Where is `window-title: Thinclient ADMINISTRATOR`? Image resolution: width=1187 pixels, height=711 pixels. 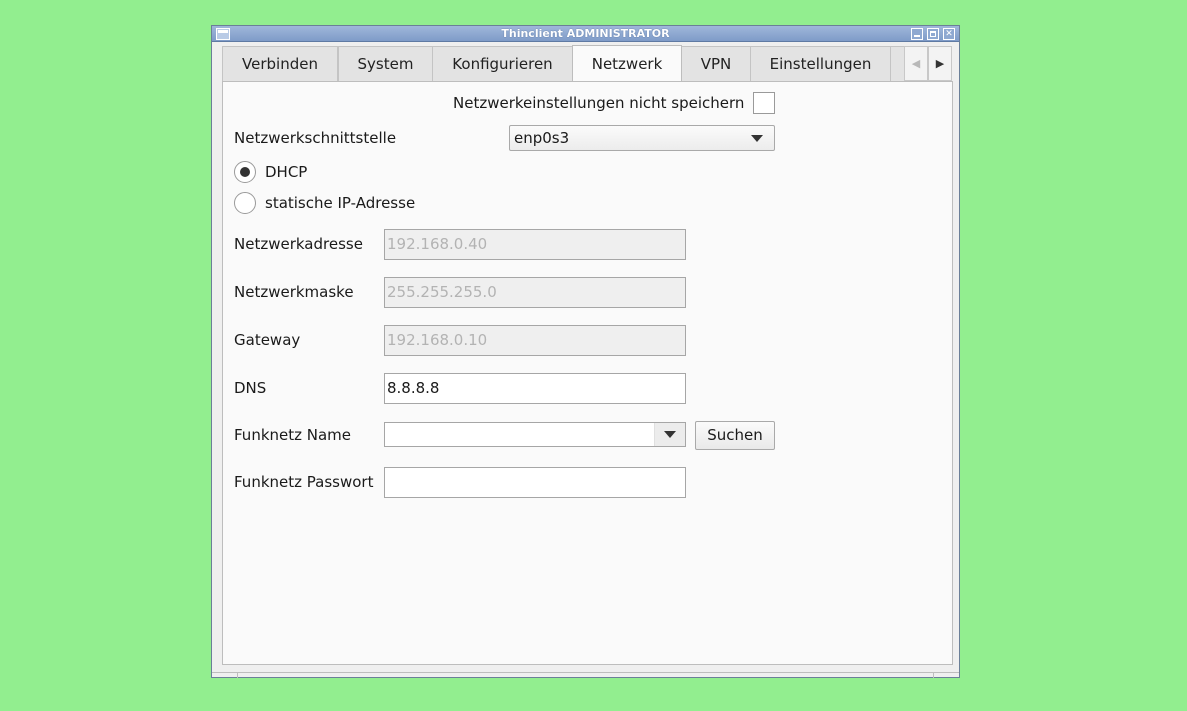
window-title: Thinclient ADMINISTRATOR is located at coordinates (585, 33).